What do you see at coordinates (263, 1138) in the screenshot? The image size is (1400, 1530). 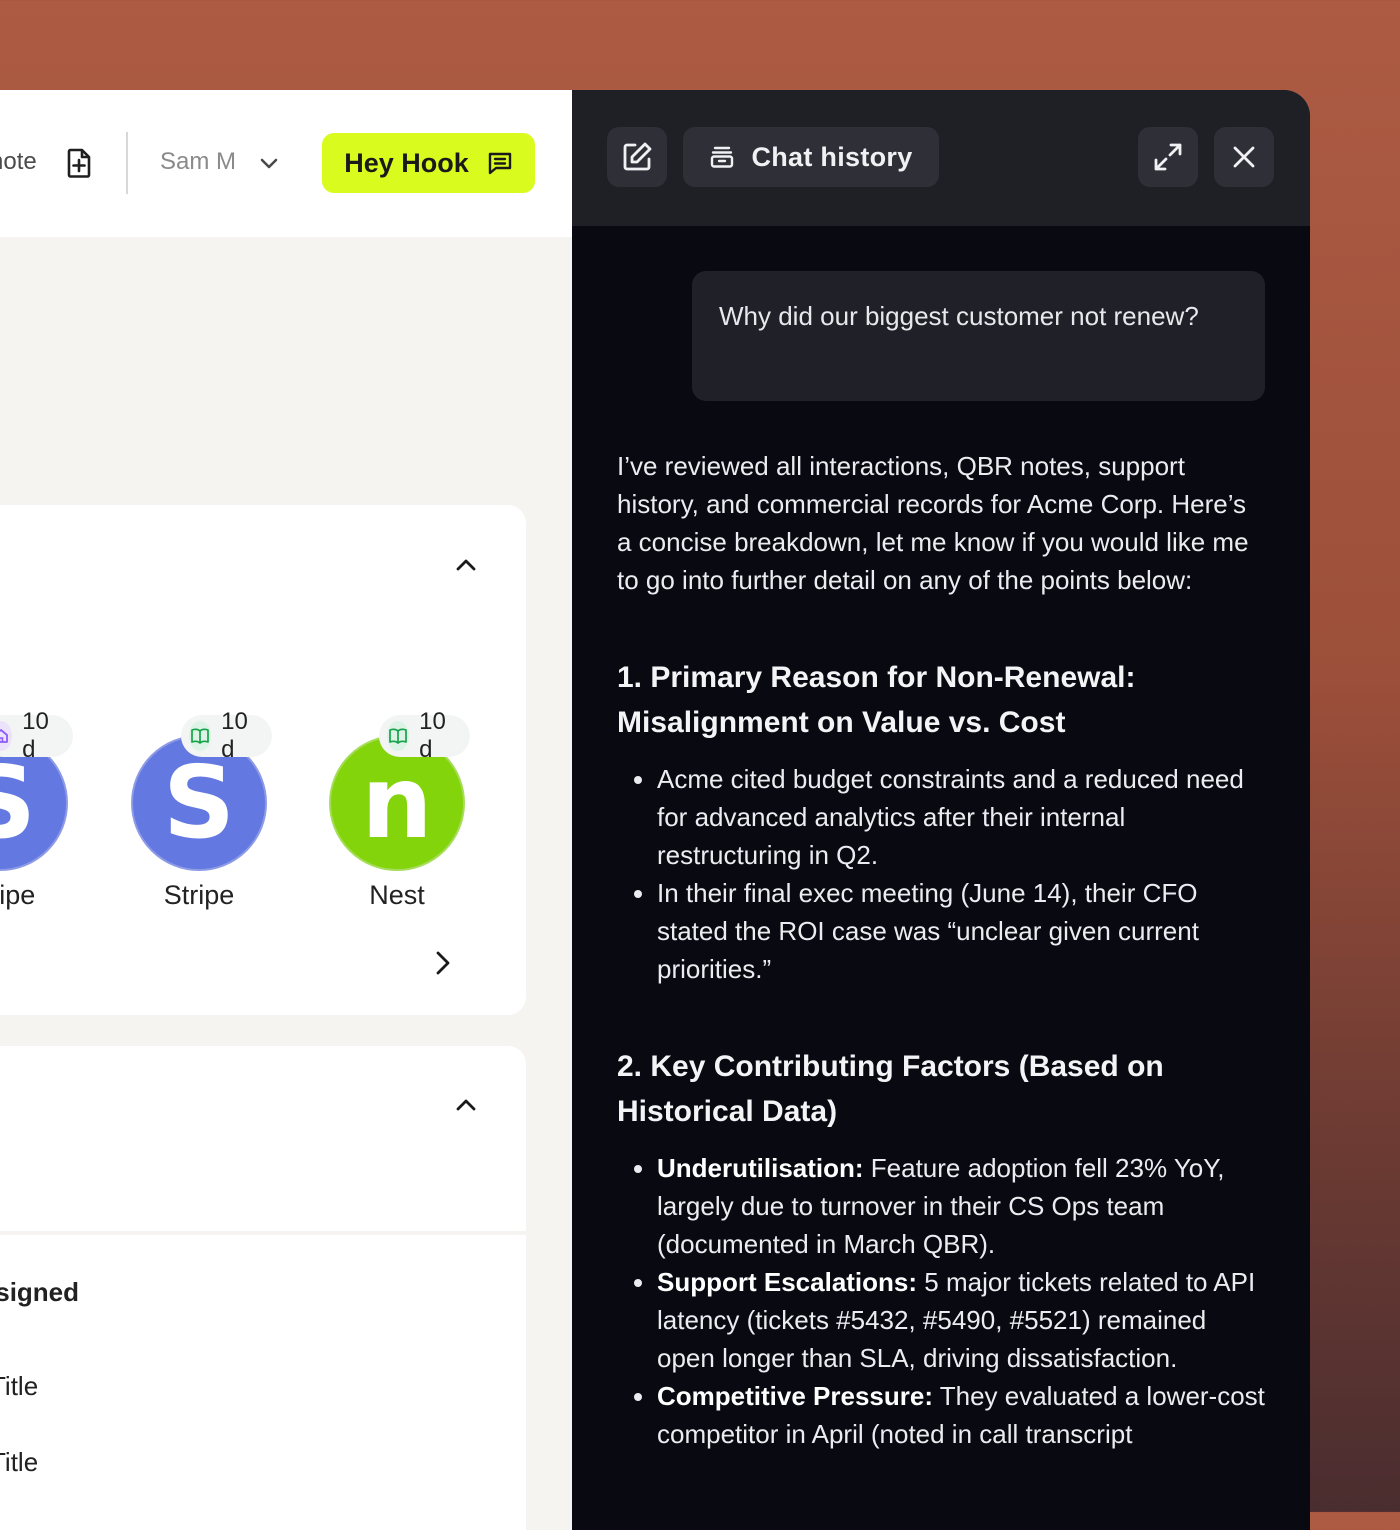 I see `section-card` at bounding box center [263, 1138].